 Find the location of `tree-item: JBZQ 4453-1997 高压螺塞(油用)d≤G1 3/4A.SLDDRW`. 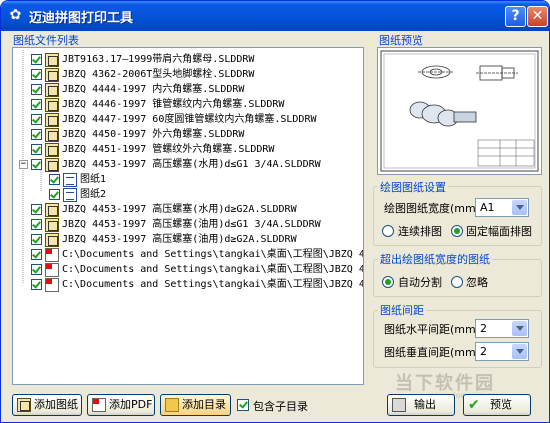

tree-item: JBZQ 4453-1997 高压螺塞(油用)d≤G1 3/4A.SLDDRW is located at coordinates (188, 225).